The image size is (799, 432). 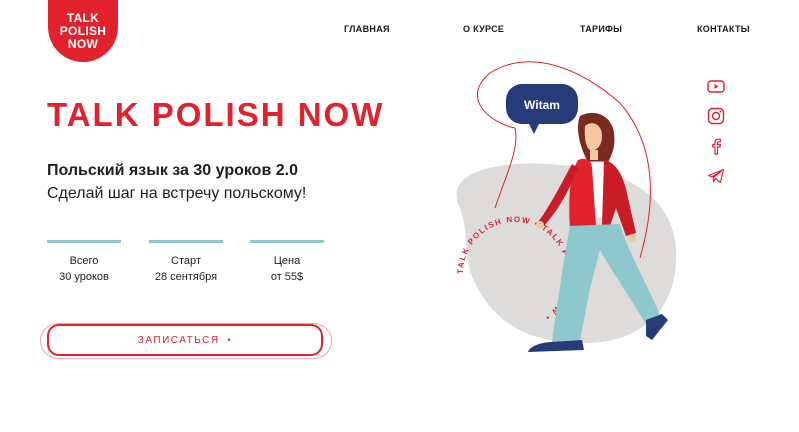 I want to click on youtube-icon, so click(x=716, y=86).